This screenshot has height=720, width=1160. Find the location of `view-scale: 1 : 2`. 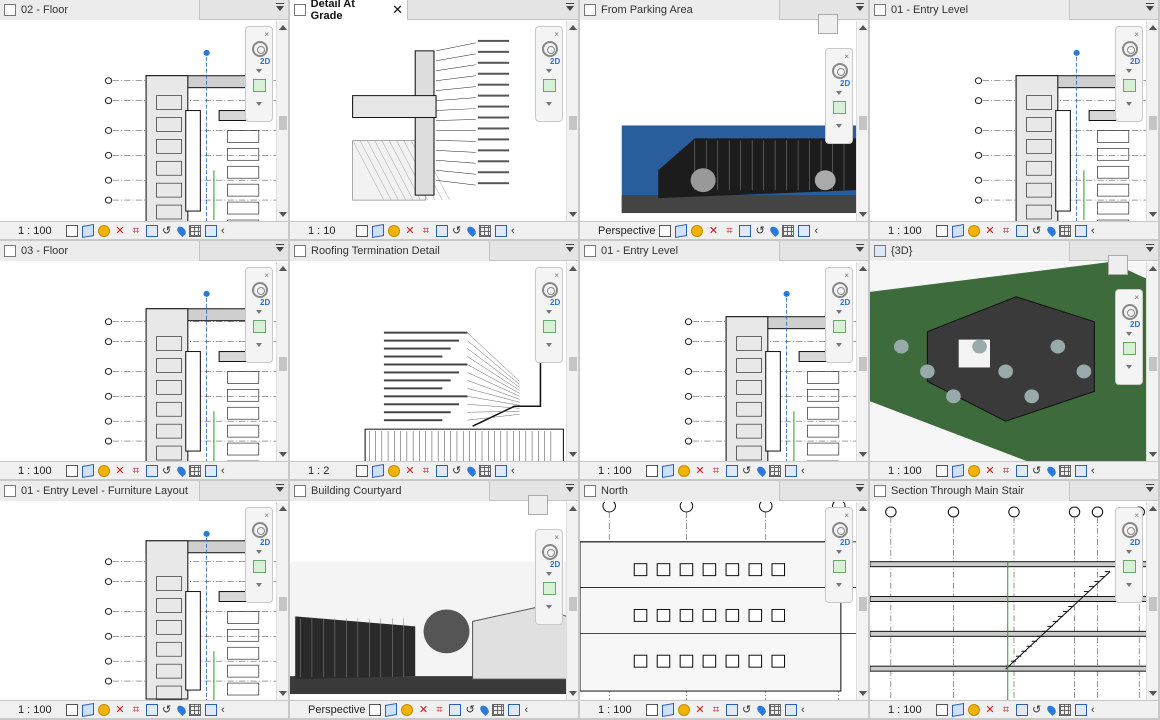

view-scale: 1 : 2 is located at coordinates (330, 471).